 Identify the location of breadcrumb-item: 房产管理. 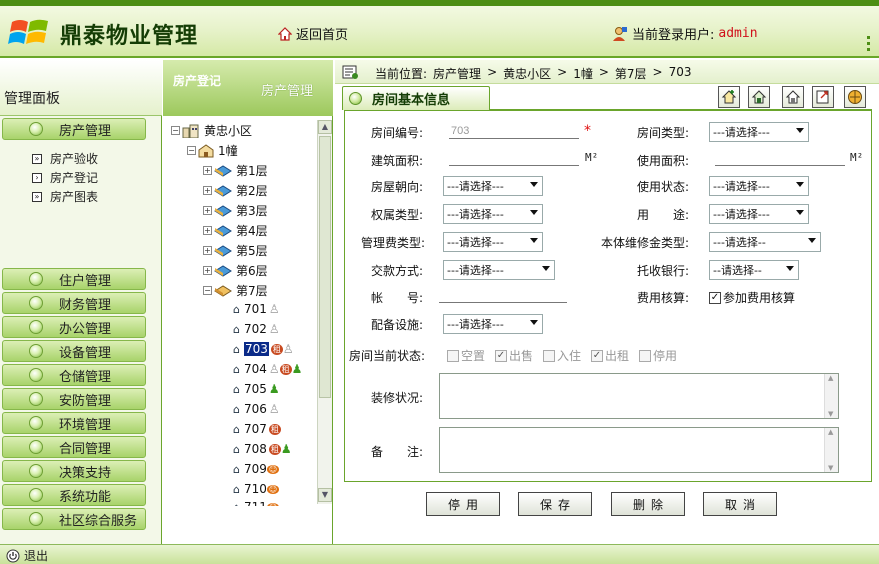
(457, 73).